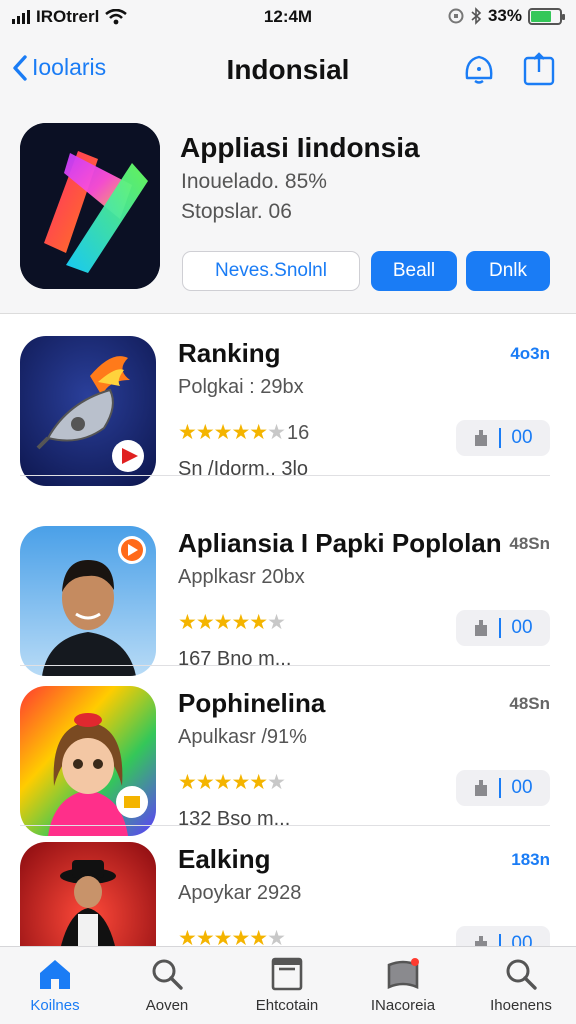 Image resolution: width=576 pixels, height=1024 pixels. Describe the element at coordinates (229, 353) in the screenshot. I see `app-name: Ranking` at that location.